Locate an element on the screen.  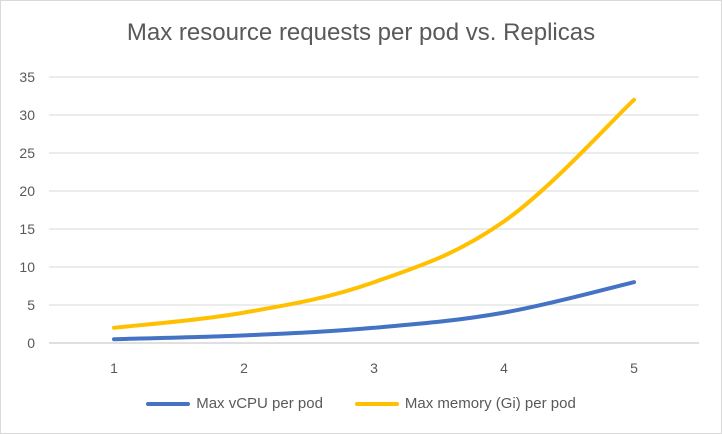
y-tick-label: 25 is located at coordinates (27, 153).